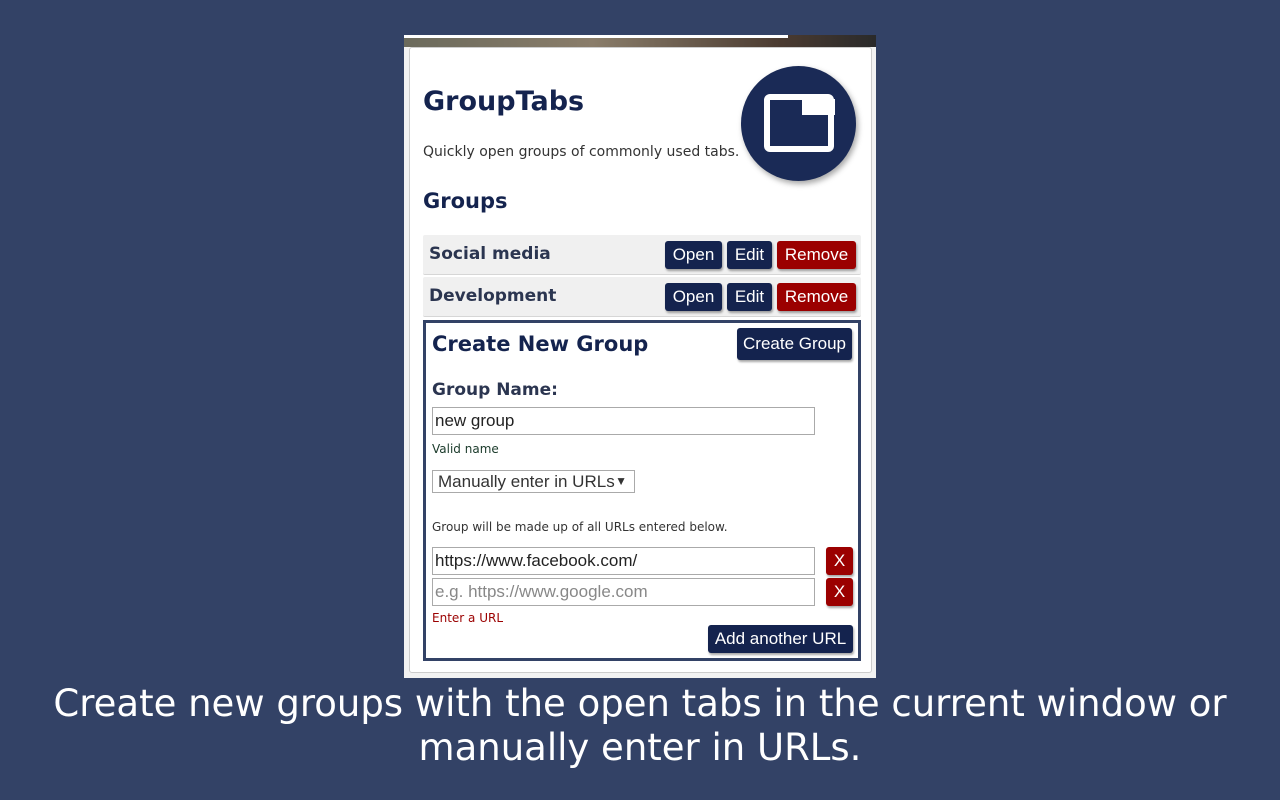 Image resolution: width=1280 pixels, height=800 pixels. Describe the element at coordinates (495, 390) in the screenshot. I see `group-name-label: Group Name:` at that location.